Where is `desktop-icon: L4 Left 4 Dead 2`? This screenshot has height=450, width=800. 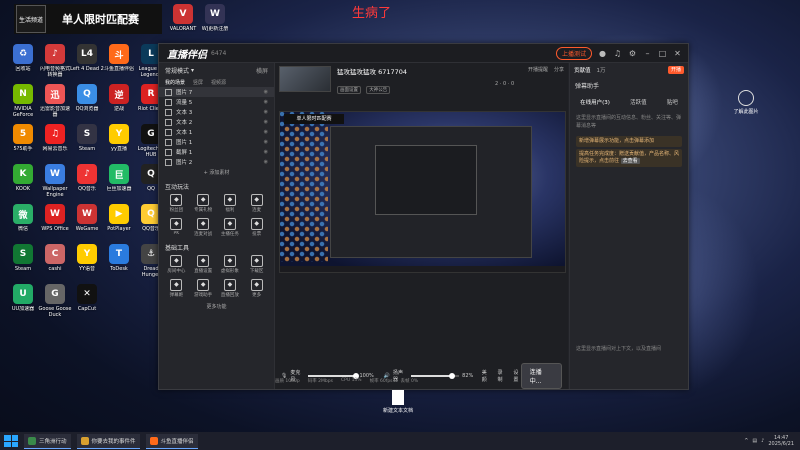 desktop-icon: L4 Left 4 Dead 2 is located at coordinates (87, 58).